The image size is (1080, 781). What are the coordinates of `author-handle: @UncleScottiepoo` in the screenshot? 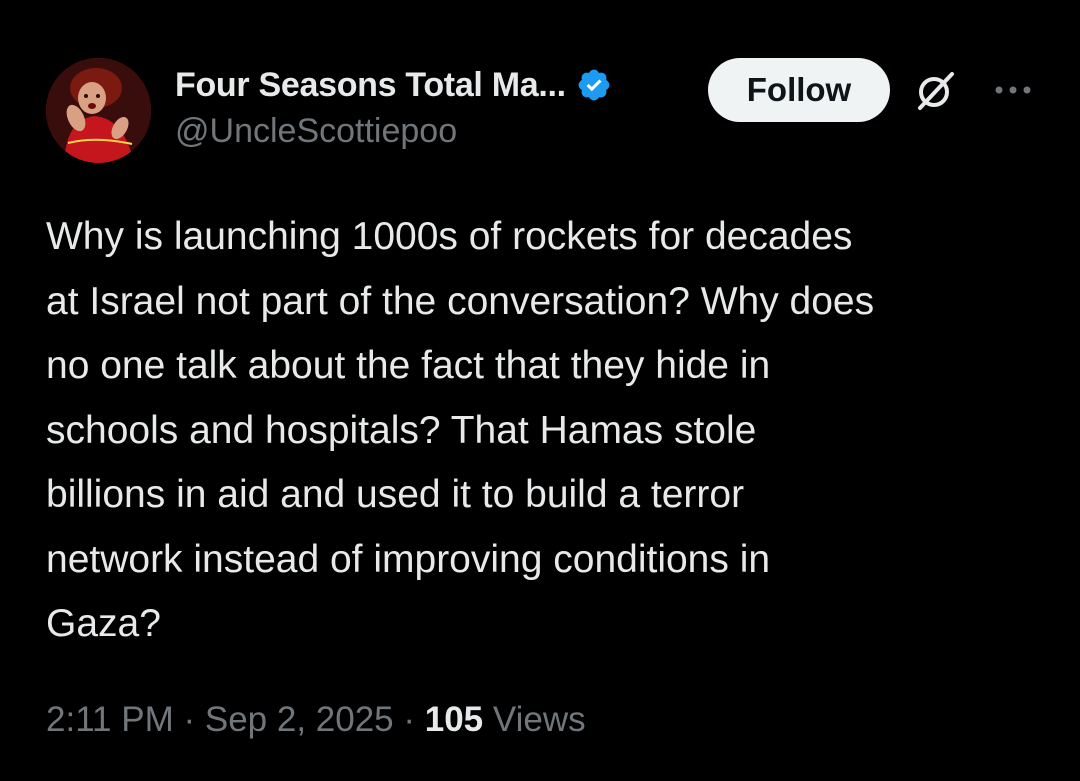 It's located at (445, 131).